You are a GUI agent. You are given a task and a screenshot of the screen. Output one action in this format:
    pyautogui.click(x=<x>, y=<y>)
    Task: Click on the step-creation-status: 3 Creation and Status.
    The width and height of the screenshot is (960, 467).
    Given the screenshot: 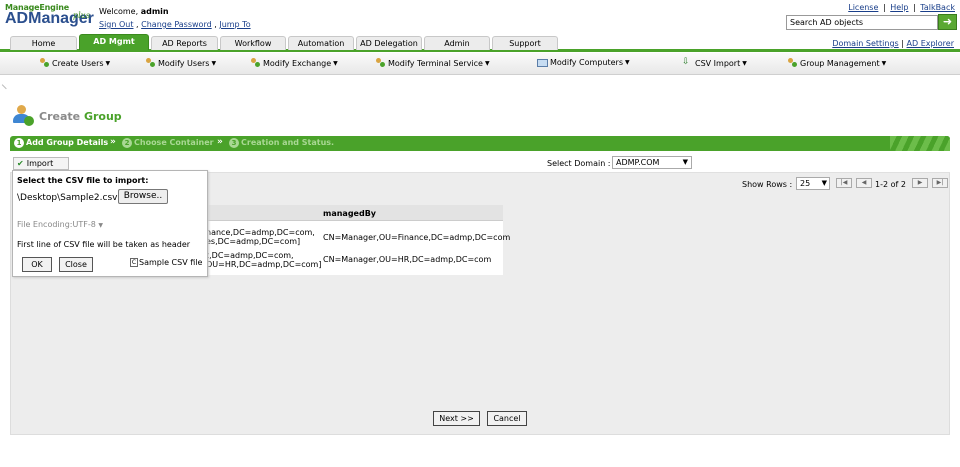 What is the action you would take?
    pyautogui.click(x=281, y=143)
    